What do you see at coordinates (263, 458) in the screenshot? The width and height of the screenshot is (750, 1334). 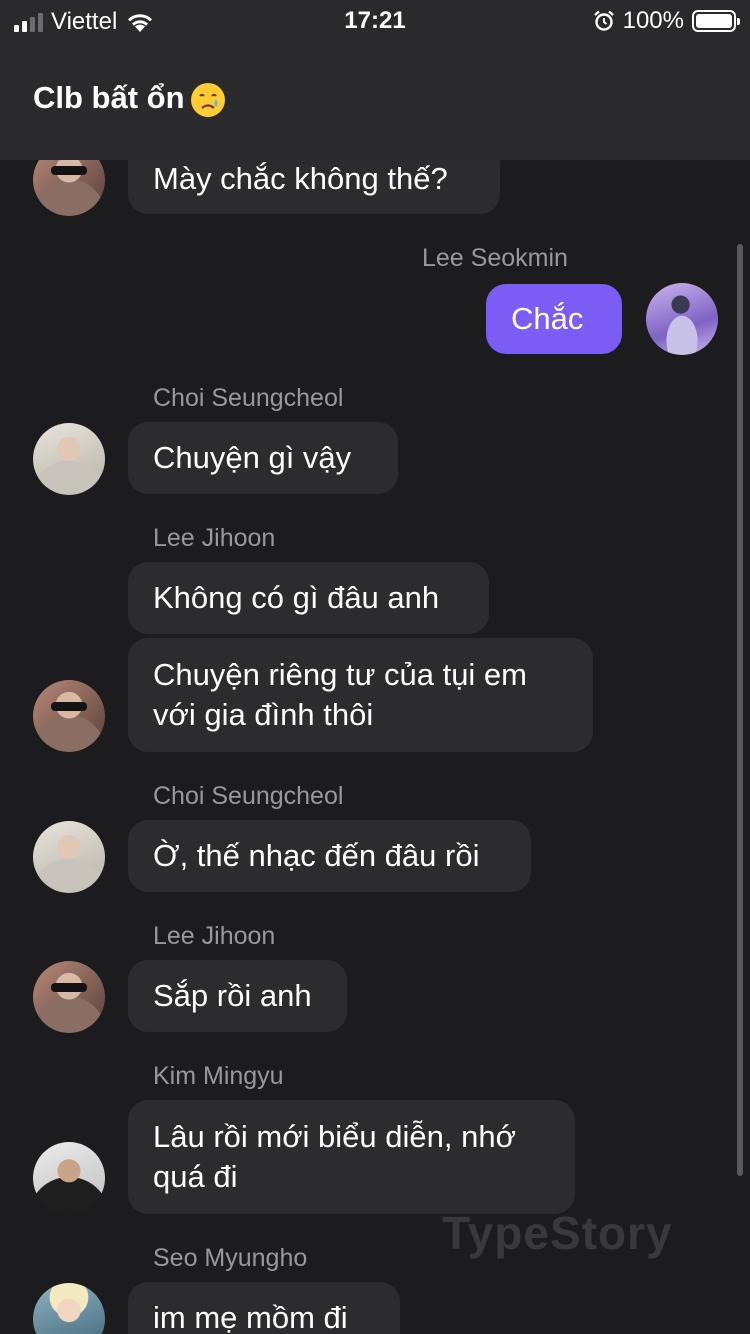 I see `message-bubble: Chuyện gì vậy` at bounding box center [263, 458].